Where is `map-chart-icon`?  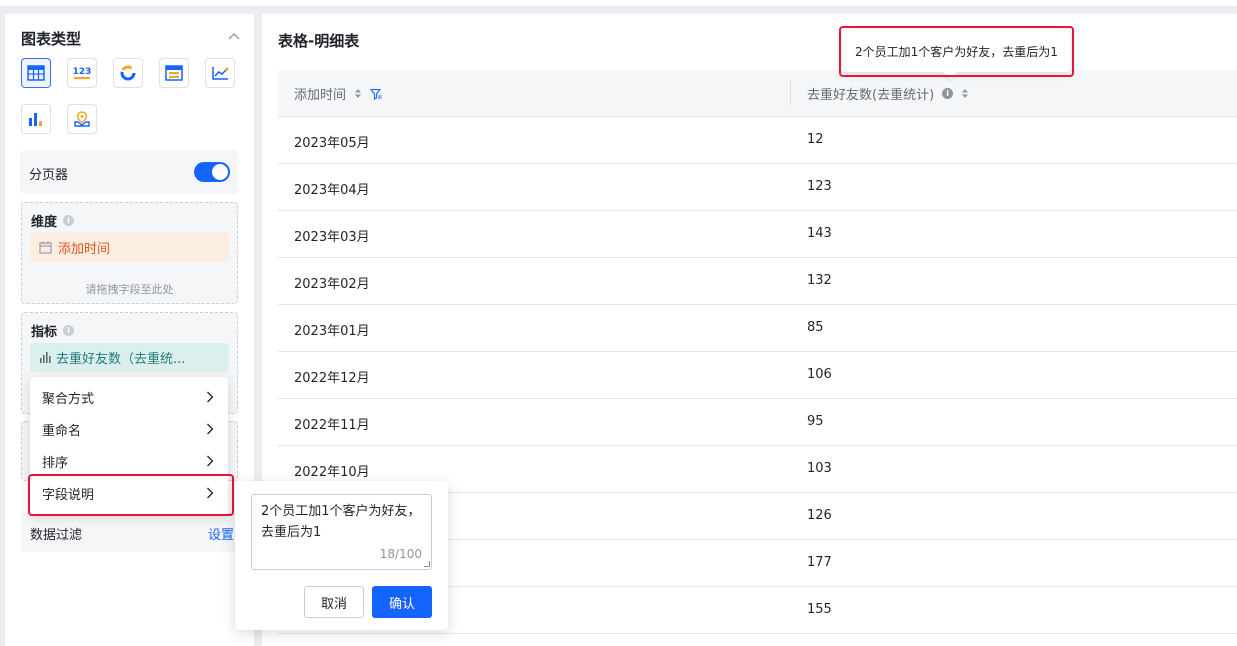 map-chart-icon is located at coordinates (82, 119).